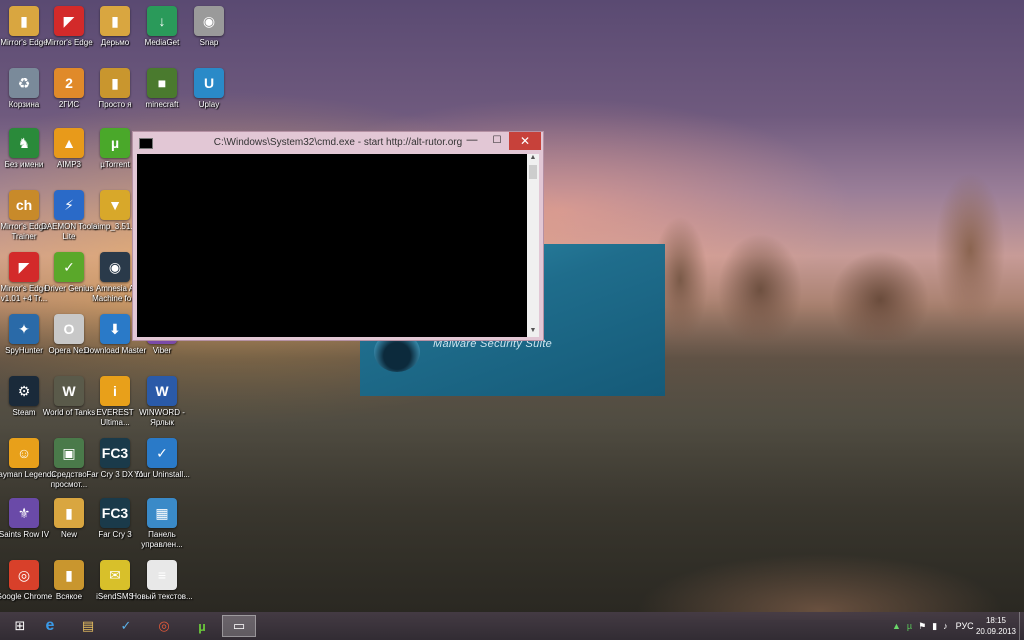  Describe the element at coordinates (24, 205) in the screenshot. I see `trainer-icon: ch` at that location.